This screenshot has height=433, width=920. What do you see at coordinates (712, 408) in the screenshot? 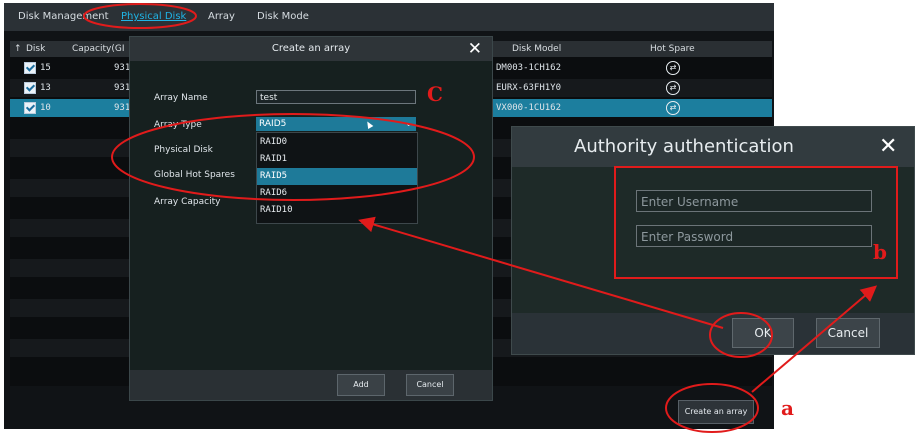
I see `annotation-ellipse-create` at bounding box center [712, 408].